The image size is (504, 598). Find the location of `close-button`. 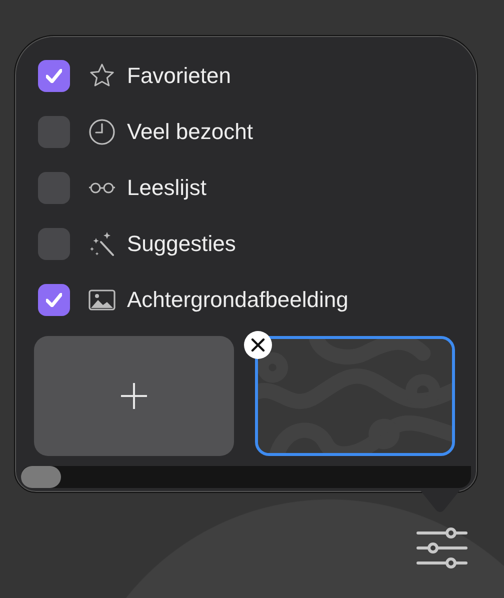

close-button is located at coordinates (258, 345).